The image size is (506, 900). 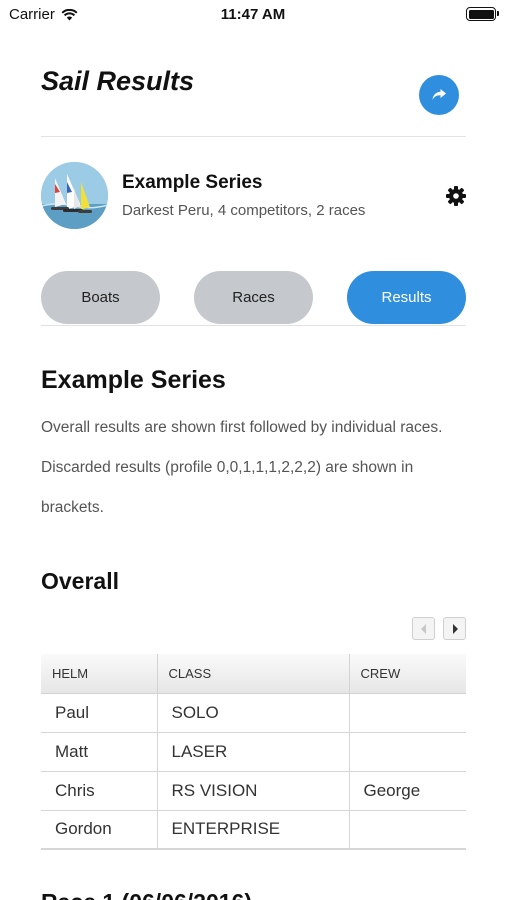 I want to click on series-name: Example Series, so click(x=192, y=182).